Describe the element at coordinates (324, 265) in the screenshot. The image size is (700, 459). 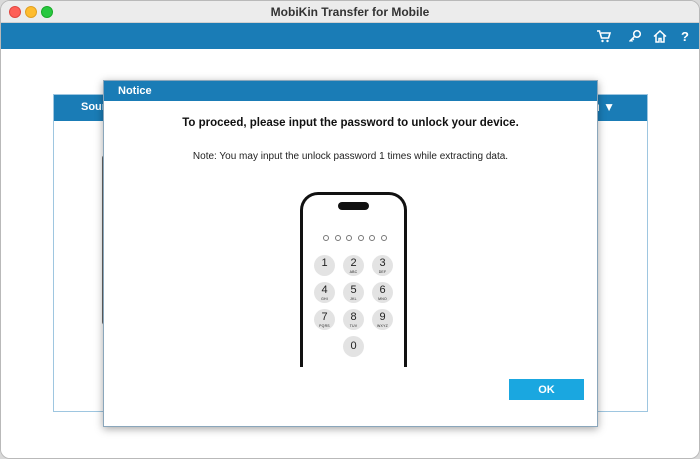
I see `keypad-key-1: 1` at that location.